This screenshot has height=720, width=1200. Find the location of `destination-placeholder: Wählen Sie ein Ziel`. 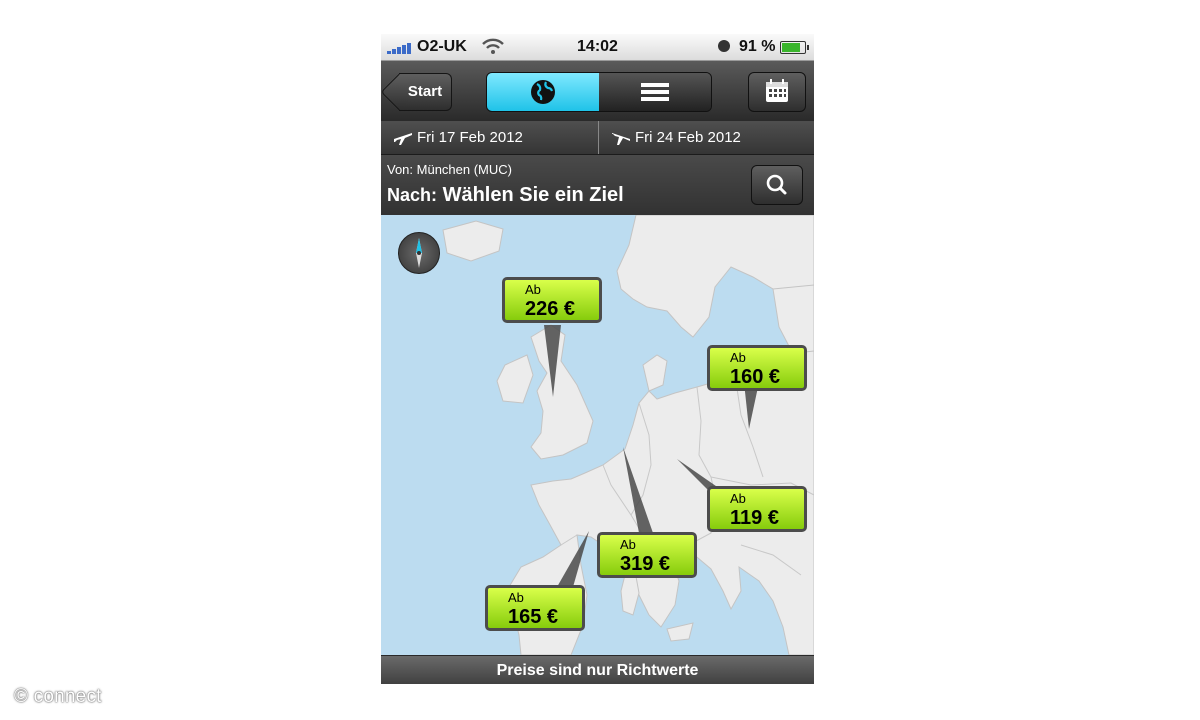

destination-placeholder: Wählen Sie ein Ziel is located at coordinates (533, 195).